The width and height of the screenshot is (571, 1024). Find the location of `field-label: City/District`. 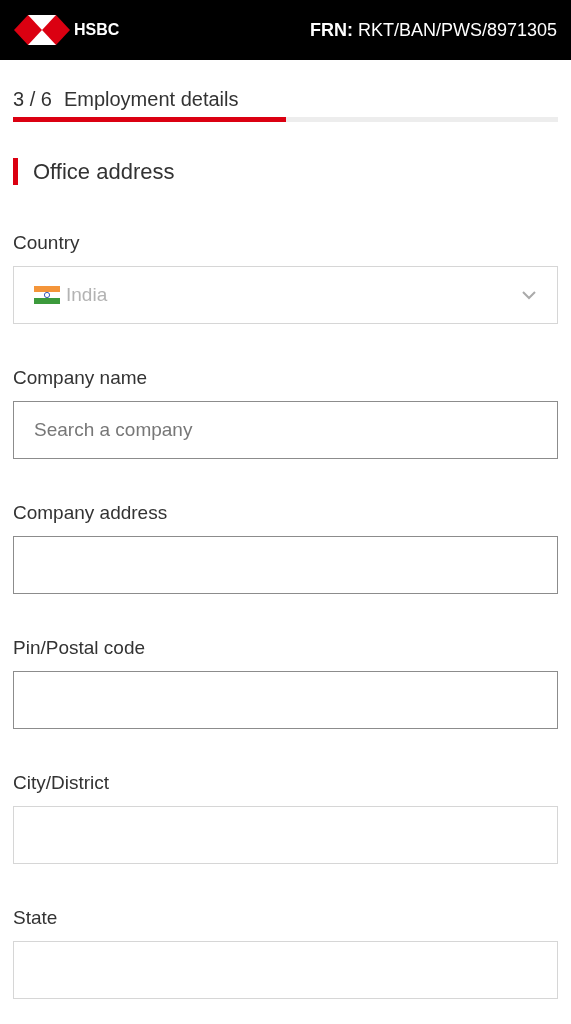

field-label: City/District is located at coordinates (62, 783).